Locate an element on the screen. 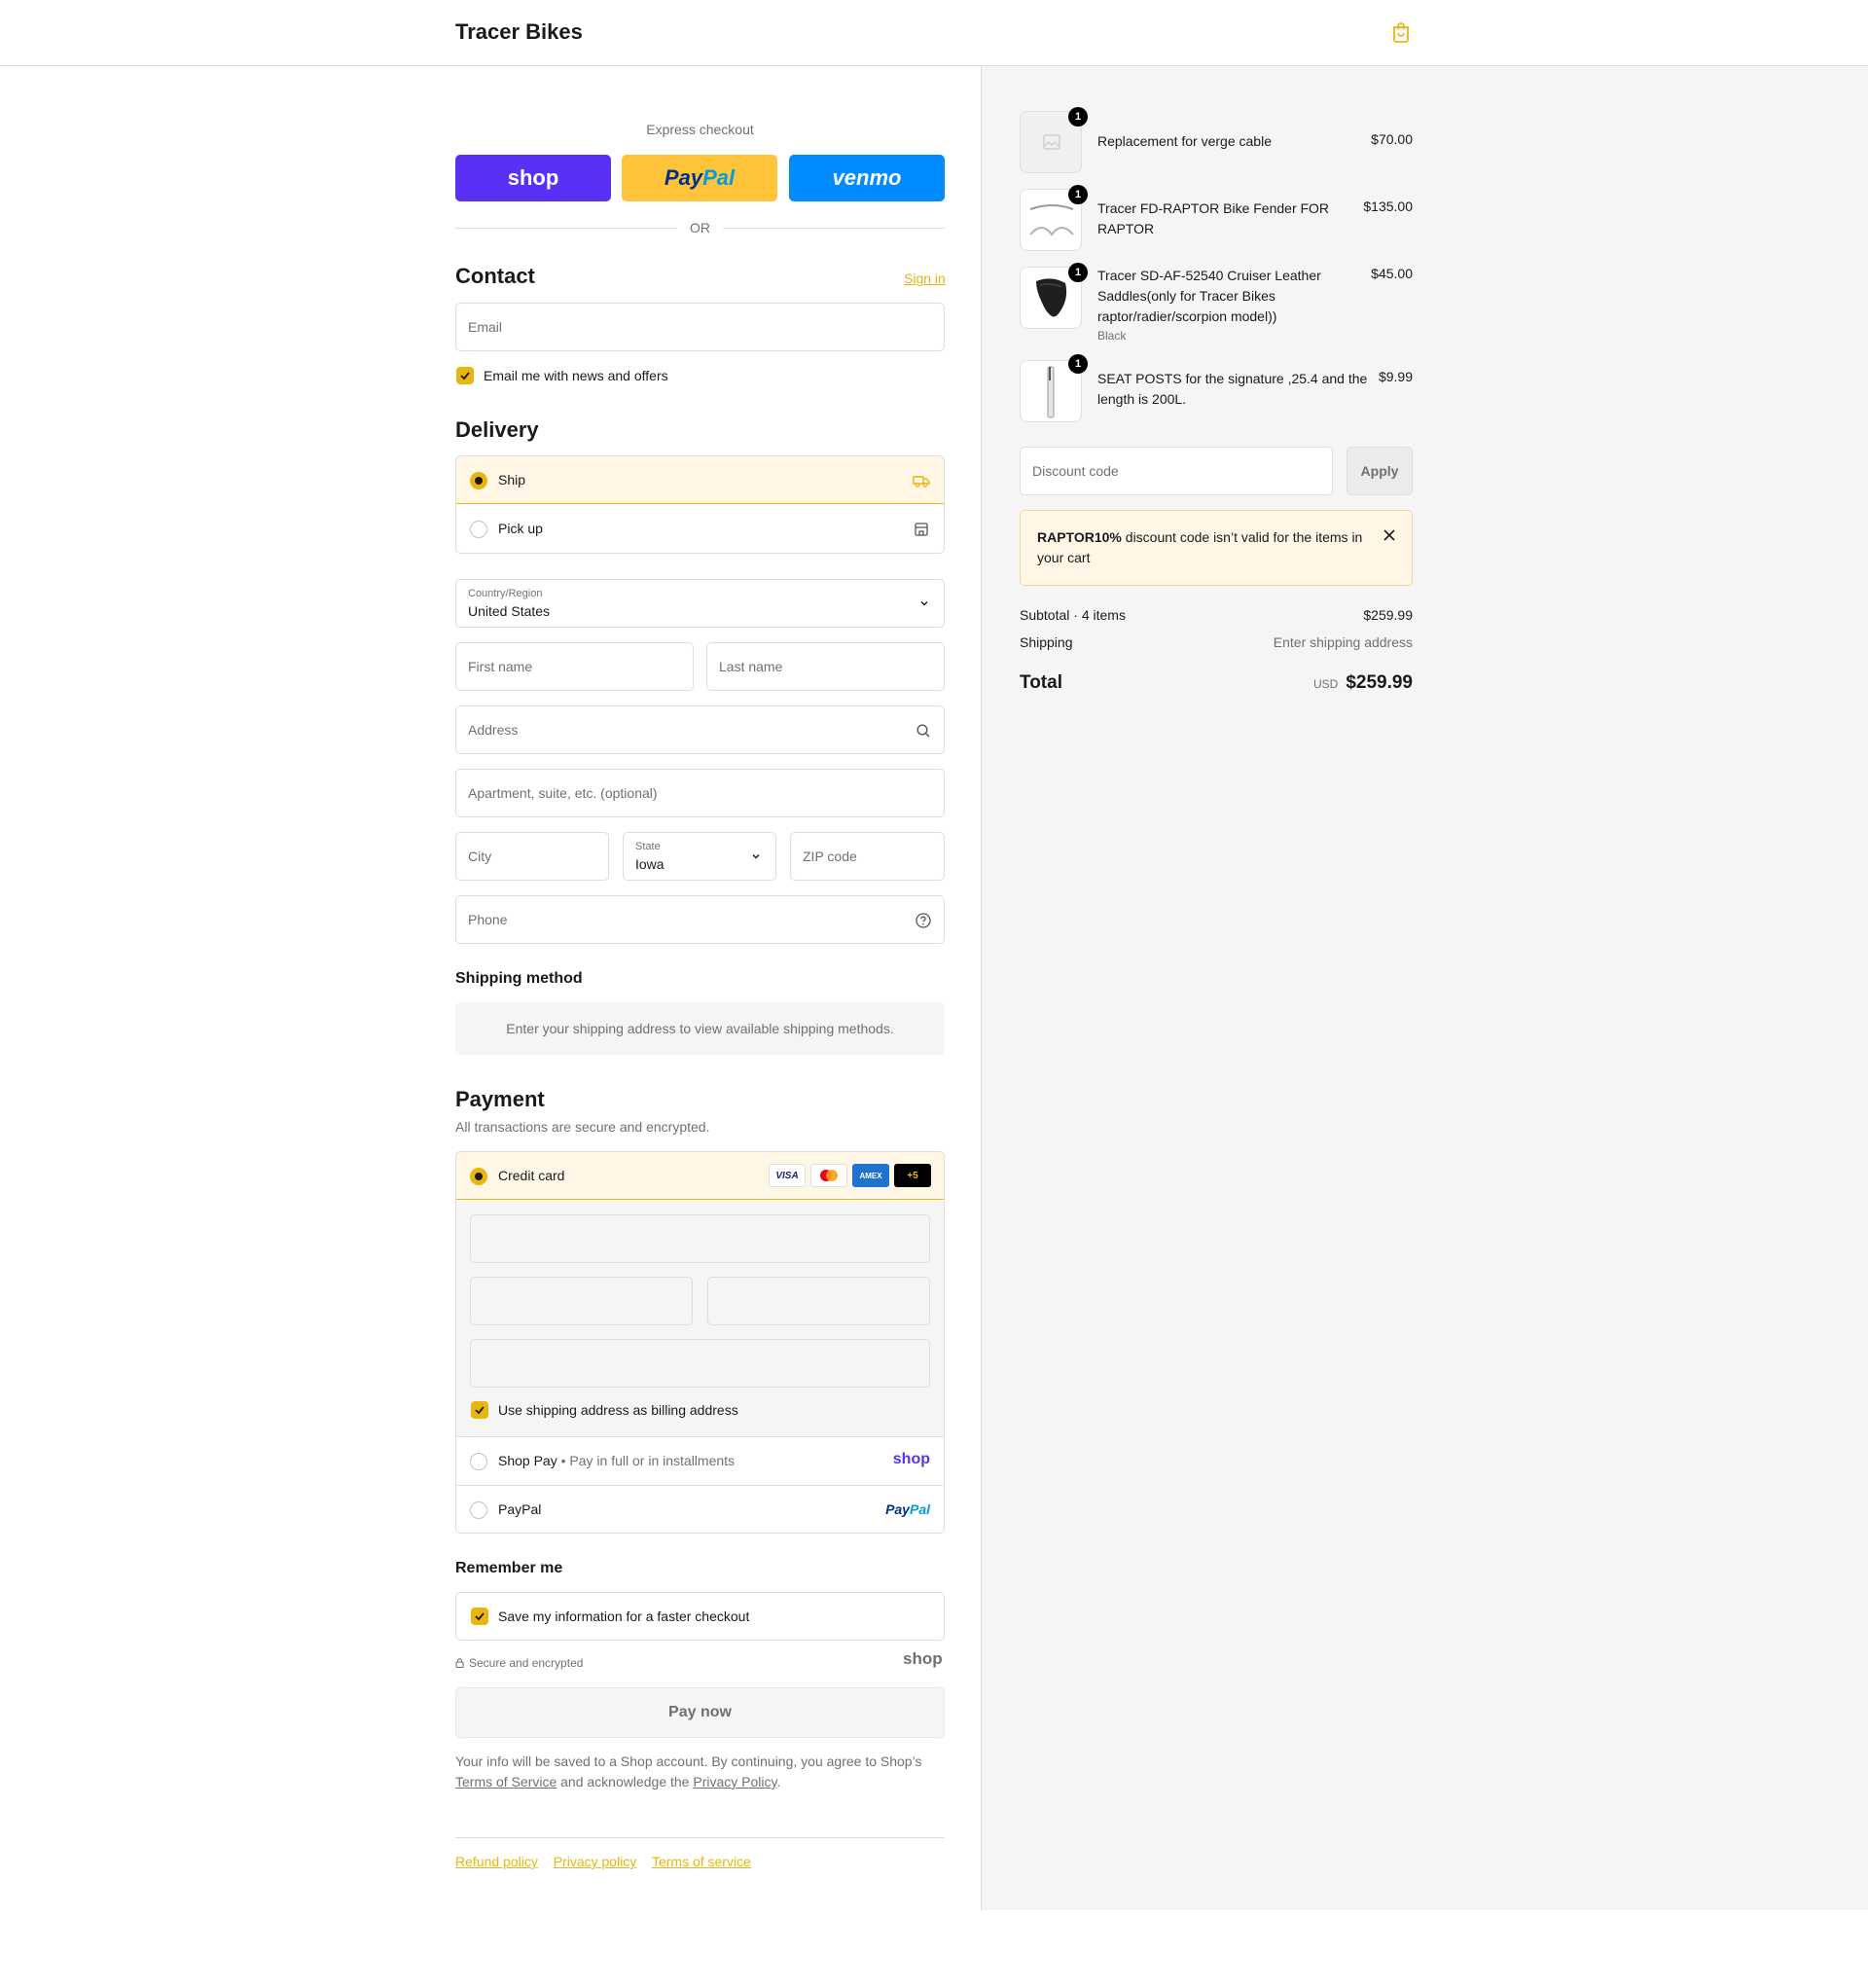 This screenshot has height=1988, width=1868. item-name: Tracer FD-RAPTOR Bike Fender FOR RAPTOR is located at coordinates (1213, 218).